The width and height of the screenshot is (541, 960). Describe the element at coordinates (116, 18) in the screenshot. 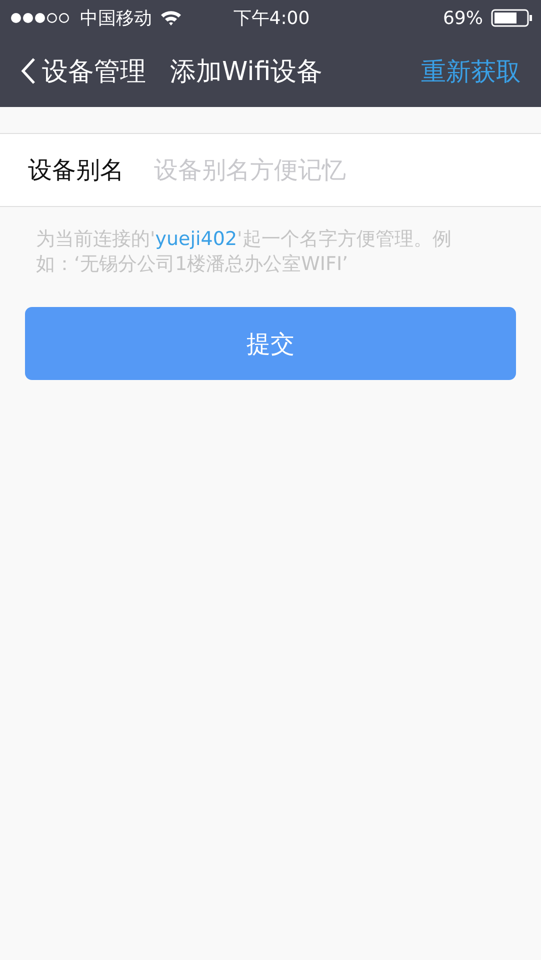

I see `carrier-name: 中国移动` at that location.